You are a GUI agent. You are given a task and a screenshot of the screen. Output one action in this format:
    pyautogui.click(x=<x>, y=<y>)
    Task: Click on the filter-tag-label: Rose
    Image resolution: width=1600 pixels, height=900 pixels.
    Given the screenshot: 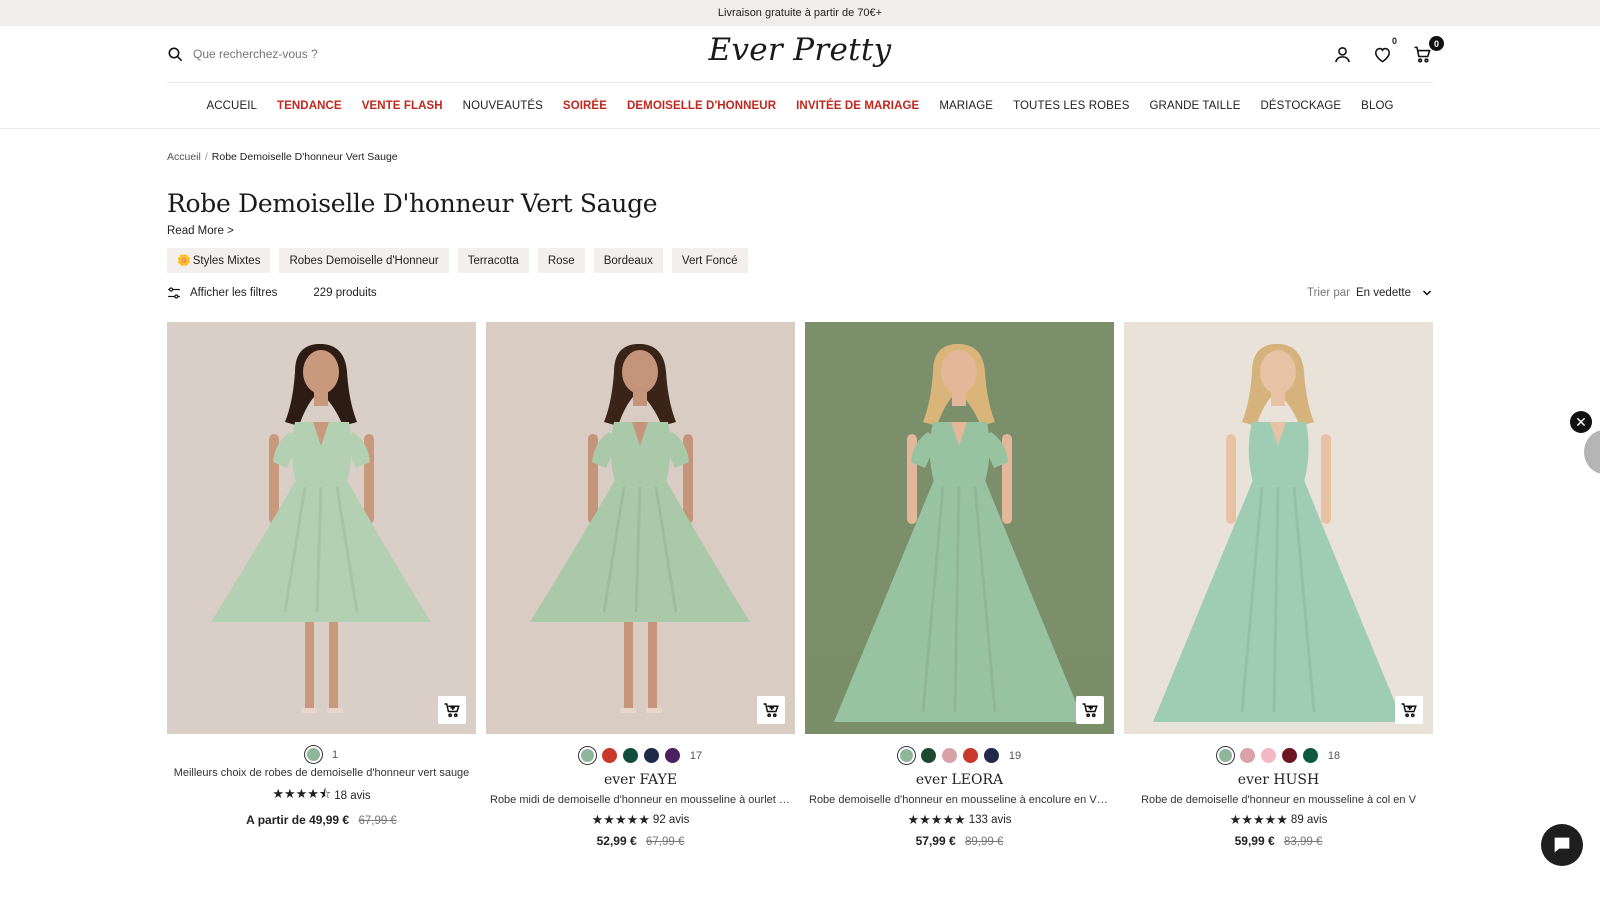 What is the action you would take?
    pyautogui.click(x=561, y=260)
    